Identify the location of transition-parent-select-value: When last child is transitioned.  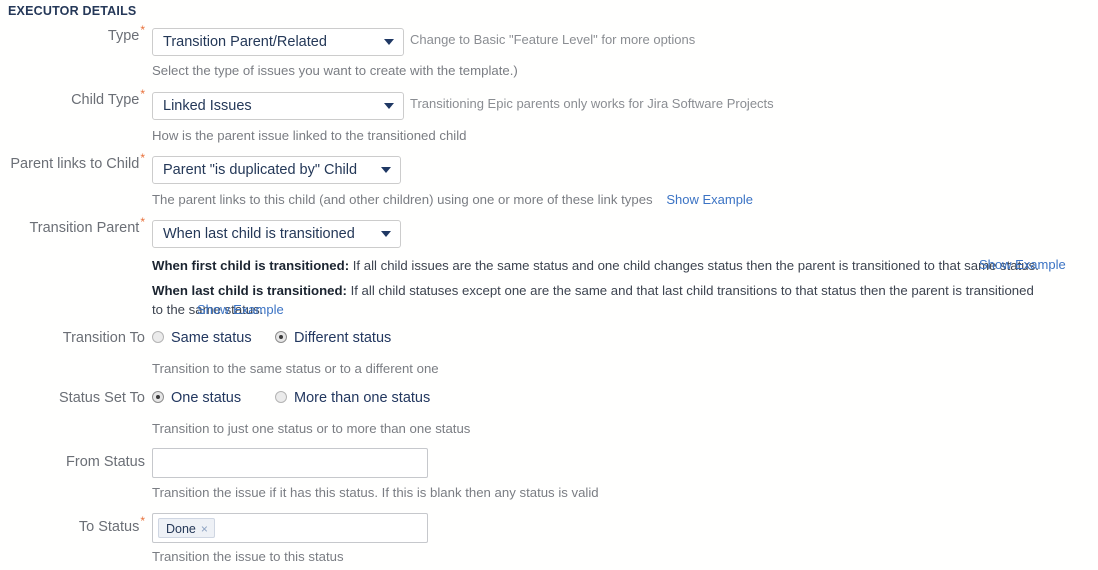
(259, 234).